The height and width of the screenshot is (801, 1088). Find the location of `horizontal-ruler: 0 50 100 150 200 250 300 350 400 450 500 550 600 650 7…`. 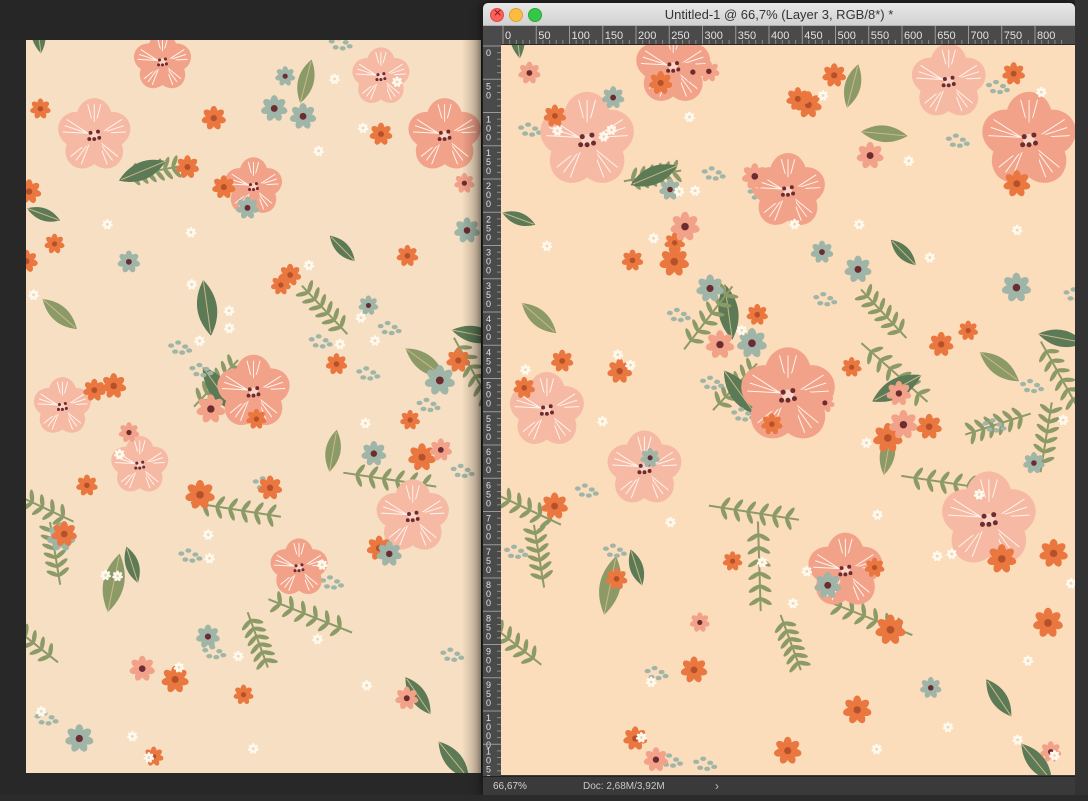

horizontal-ruler: 0 50 100 150 200 250 300 350 400 450 500 550 600 650 7… is located at coordinates (788, 35).